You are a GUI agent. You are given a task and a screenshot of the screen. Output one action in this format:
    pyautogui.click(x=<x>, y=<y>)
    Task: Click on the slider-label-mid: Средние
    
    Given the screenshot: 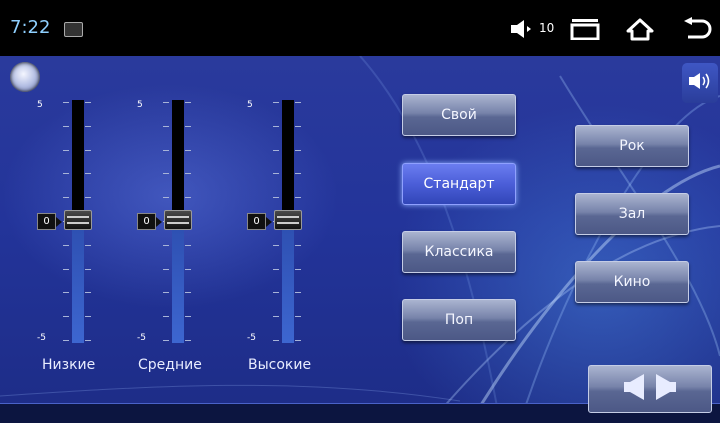 What is the action you would take?
    pyautogui.click(x=170, y=365)
    